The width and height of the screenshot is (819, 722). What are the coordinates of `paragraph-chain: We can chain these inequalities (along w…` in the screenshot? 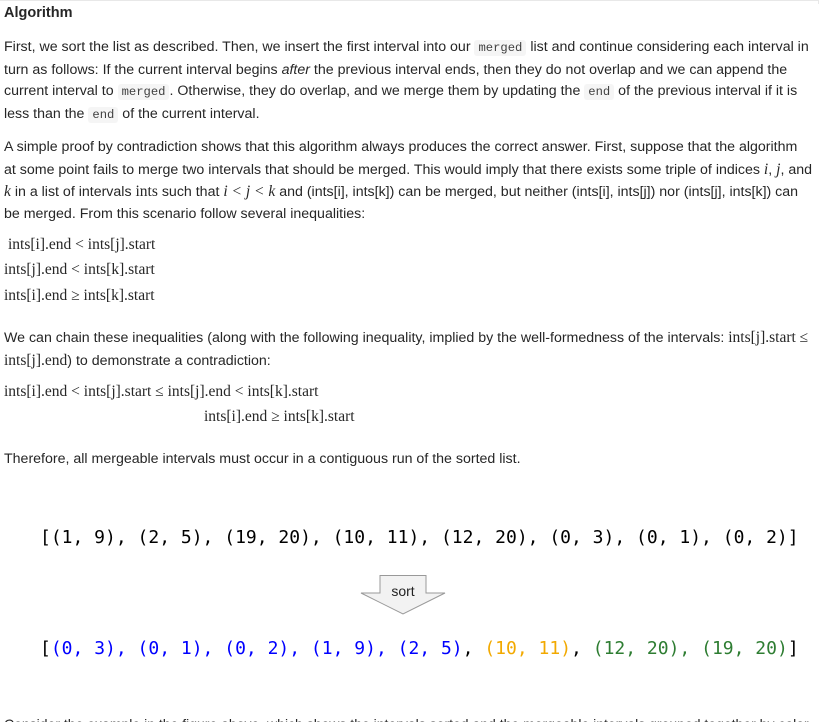 It's located at (406, 349).